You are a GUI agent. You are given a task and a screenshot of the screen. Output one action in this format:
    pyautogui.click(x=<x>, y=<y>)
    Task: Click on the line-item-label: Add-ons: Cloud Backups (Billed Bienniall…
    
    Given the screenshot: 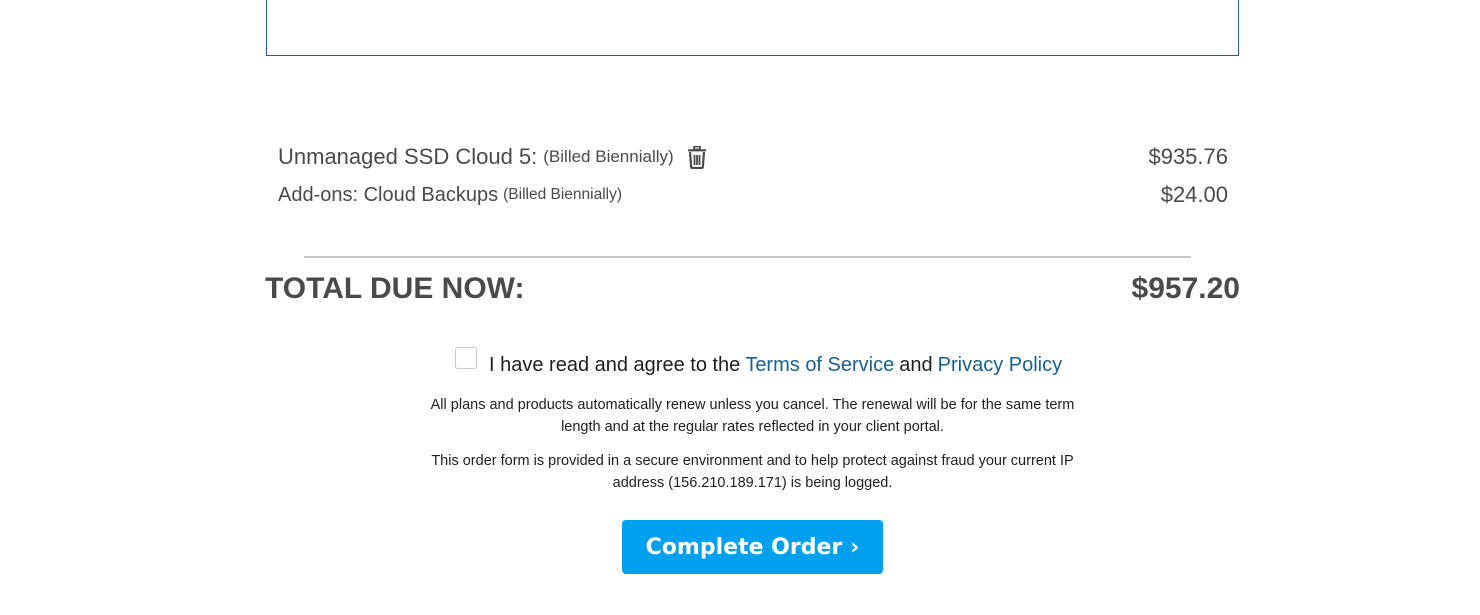 What is the action you would take?
    pyautogui.click(x=450, y=195)
    